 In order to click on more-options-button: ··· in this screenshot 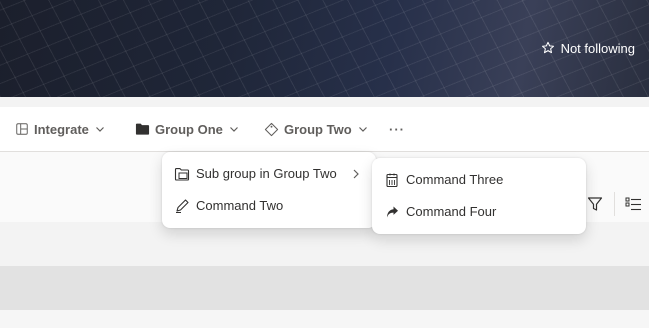, I will do `click(397, 129)`.